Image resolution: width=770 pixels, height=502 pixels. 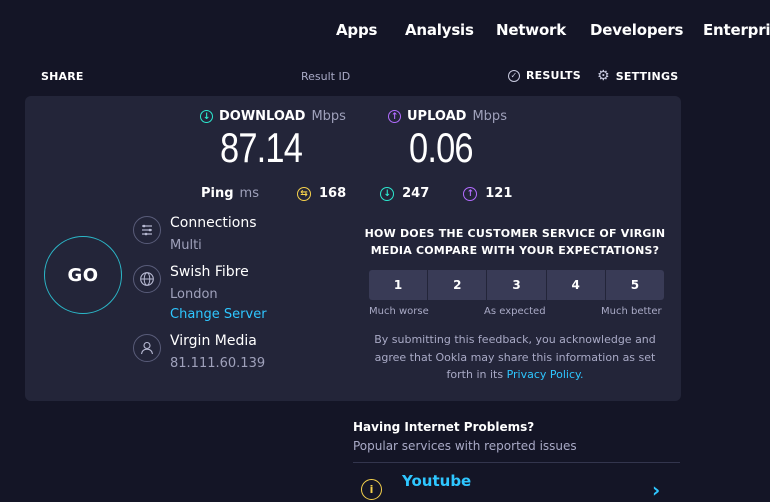 I want to click on rating-1-button: 1, so click(x=398, y=285).